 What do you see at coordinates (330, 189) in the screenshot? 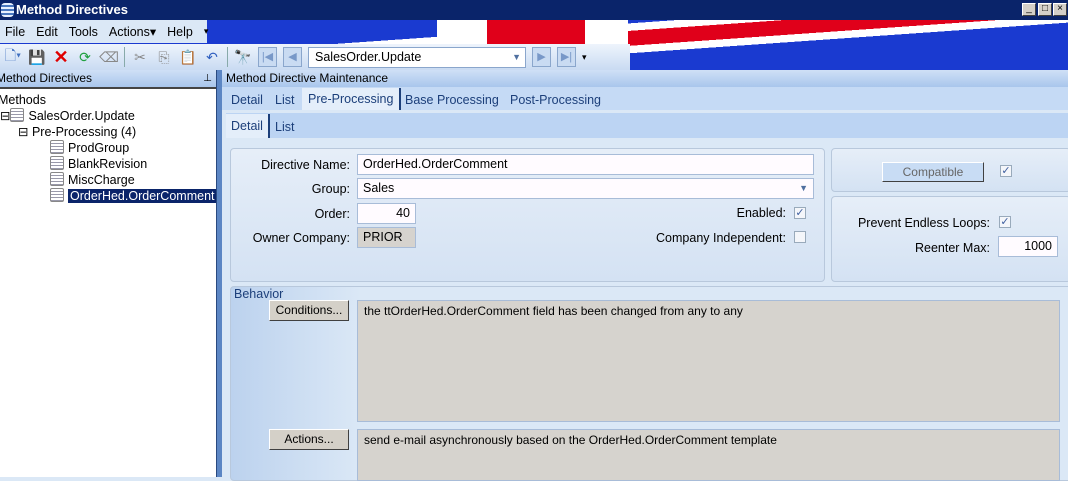
I see `group-label: Group:` at bounding box center [330, 189].